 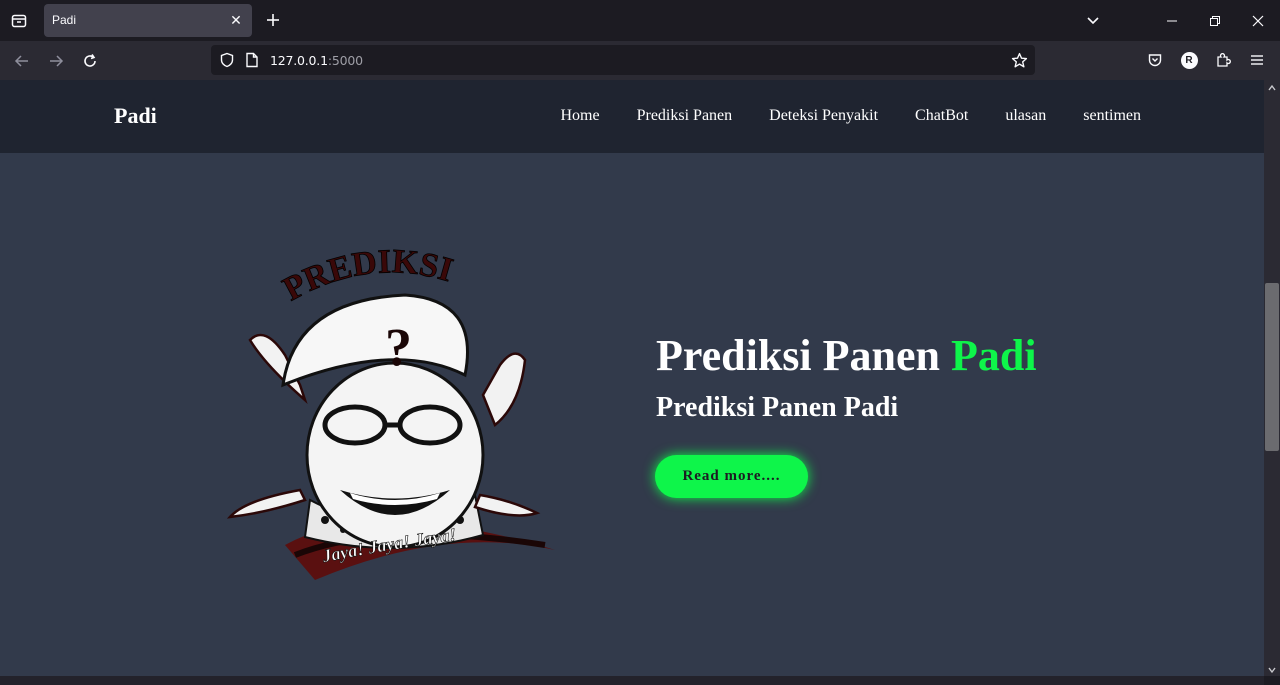 I want to click on scroll-down-icon, so click(x=1272, y=670).